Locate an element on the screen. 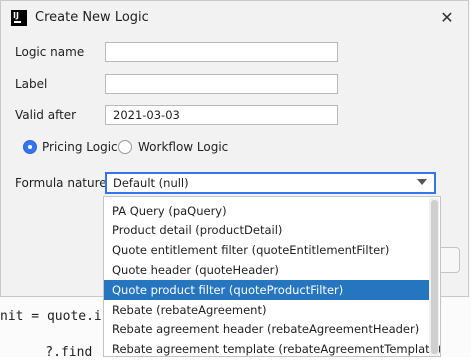 The height and width of the screenshot is (360, 471). intellij-app-icon: IJ is located at coordinates (19, 18).